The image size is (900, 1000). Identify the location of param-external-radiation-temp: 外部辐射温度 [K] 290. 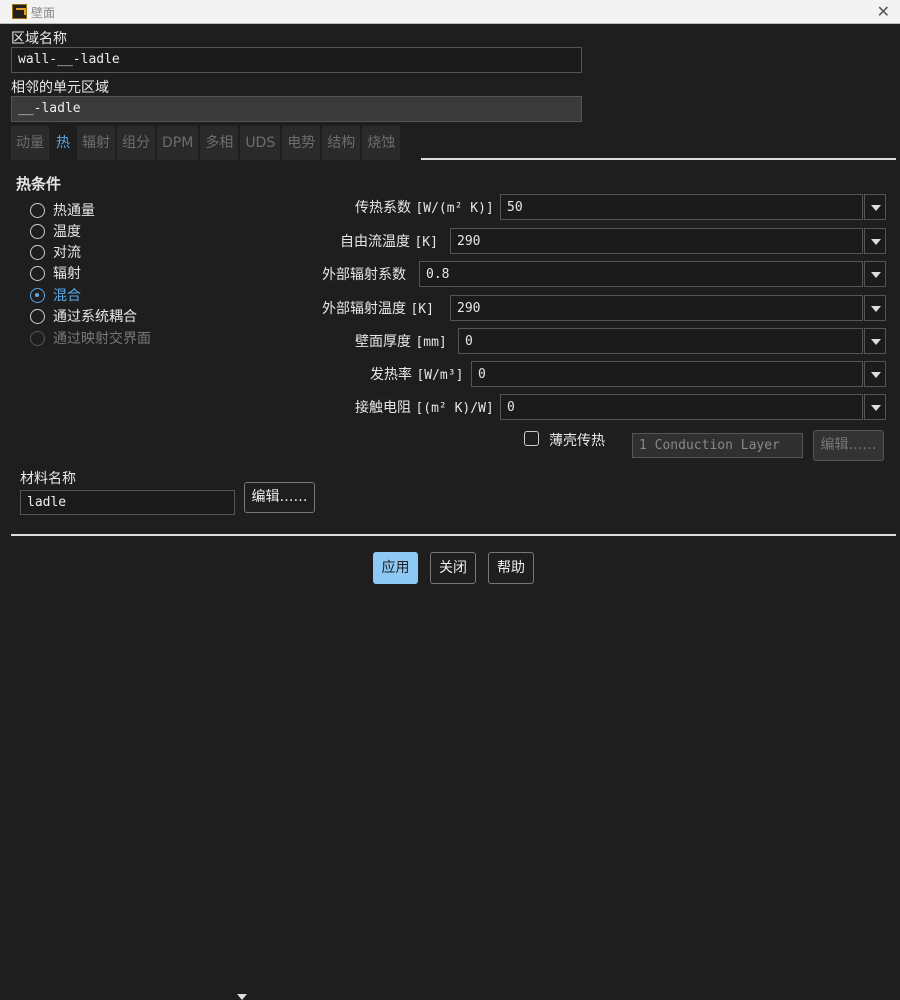
(450, 308).